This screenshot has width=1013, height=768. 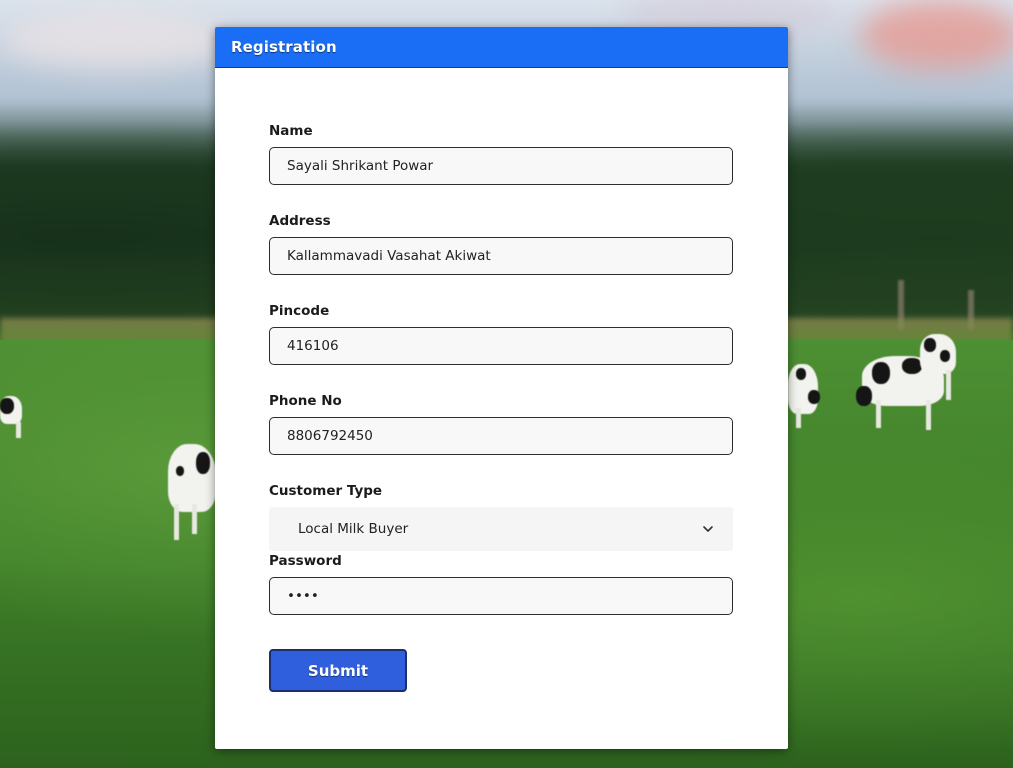 What do you see at coordinates (291, 131) in the screenshot?
I see `name-label: Name` at bounding box center [291, 131].